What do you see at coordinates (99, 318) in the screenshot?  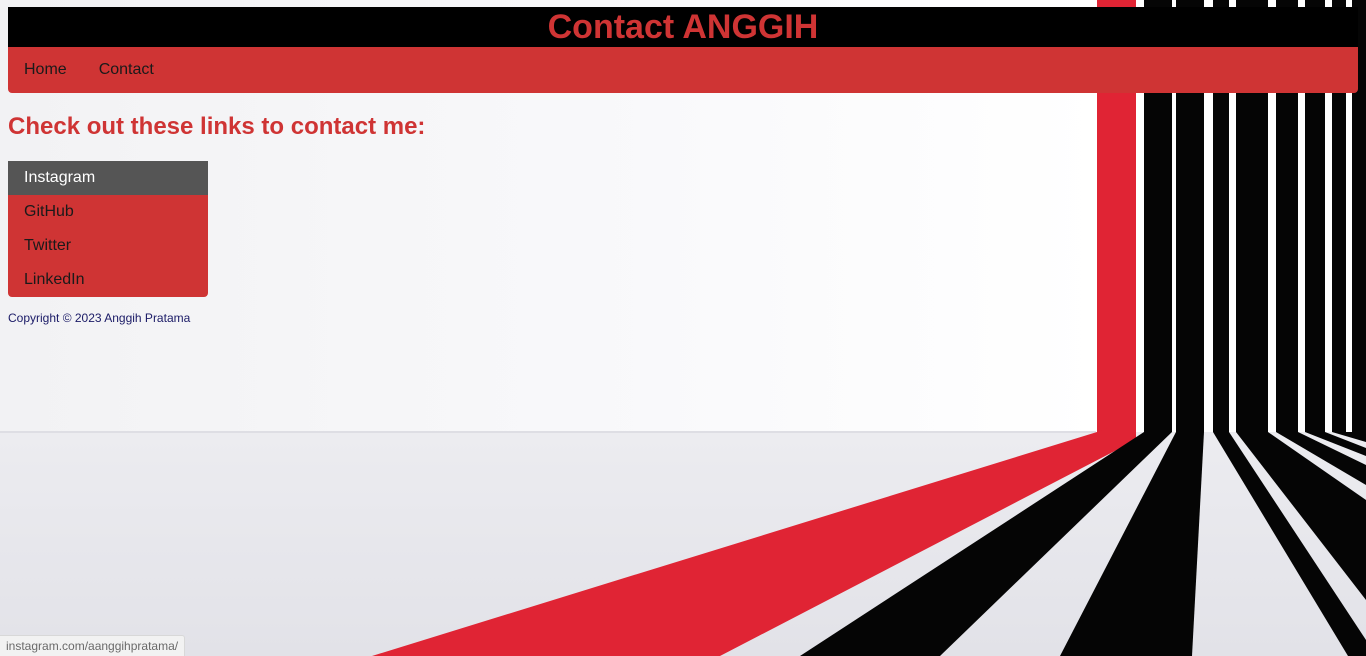 I see `copyright-footer: Copyright © 2023 Anggih Pratama` at bounding box center [99, 318].